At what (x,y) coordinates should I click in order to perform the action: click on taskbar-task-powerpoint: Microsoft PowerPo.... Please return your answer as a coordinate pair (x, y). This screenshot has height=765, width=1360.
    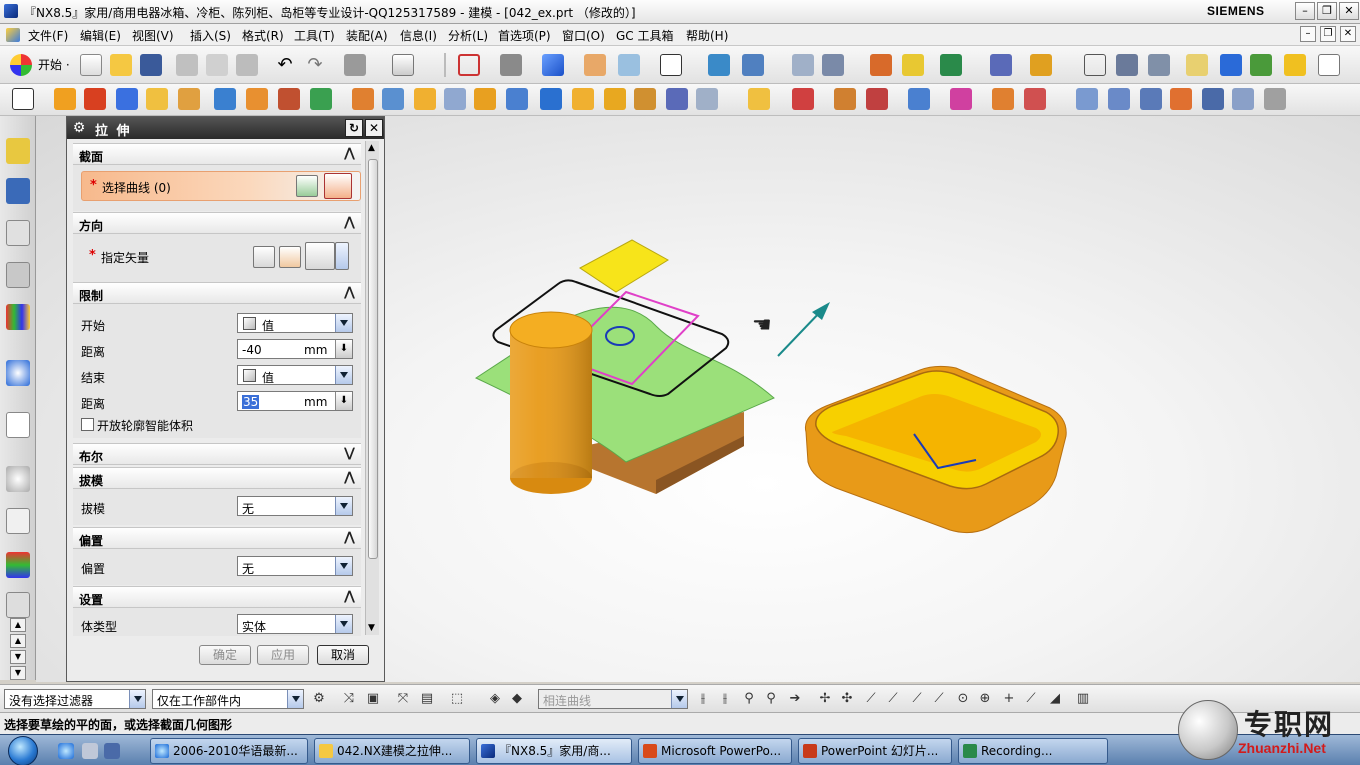
    Looking at the image, I should click on (715, 751).